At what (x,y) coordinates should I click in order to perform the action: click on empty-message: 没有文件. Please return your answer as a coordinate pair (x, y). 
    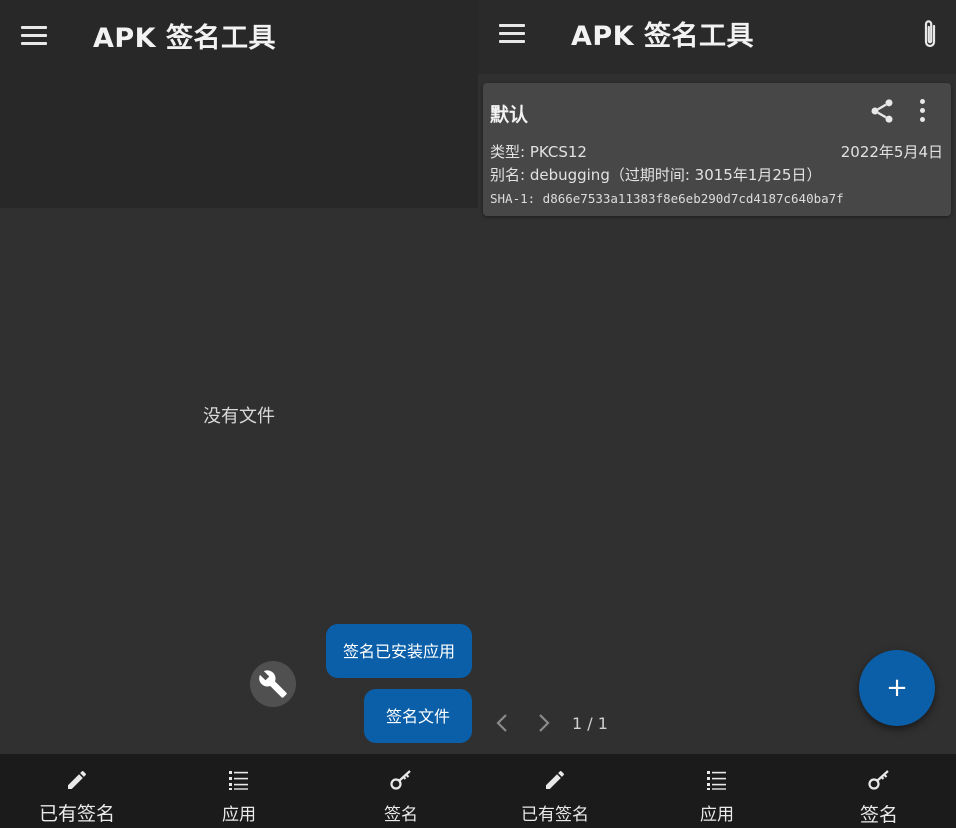
    Looking at the image, I should click on (239, 416).